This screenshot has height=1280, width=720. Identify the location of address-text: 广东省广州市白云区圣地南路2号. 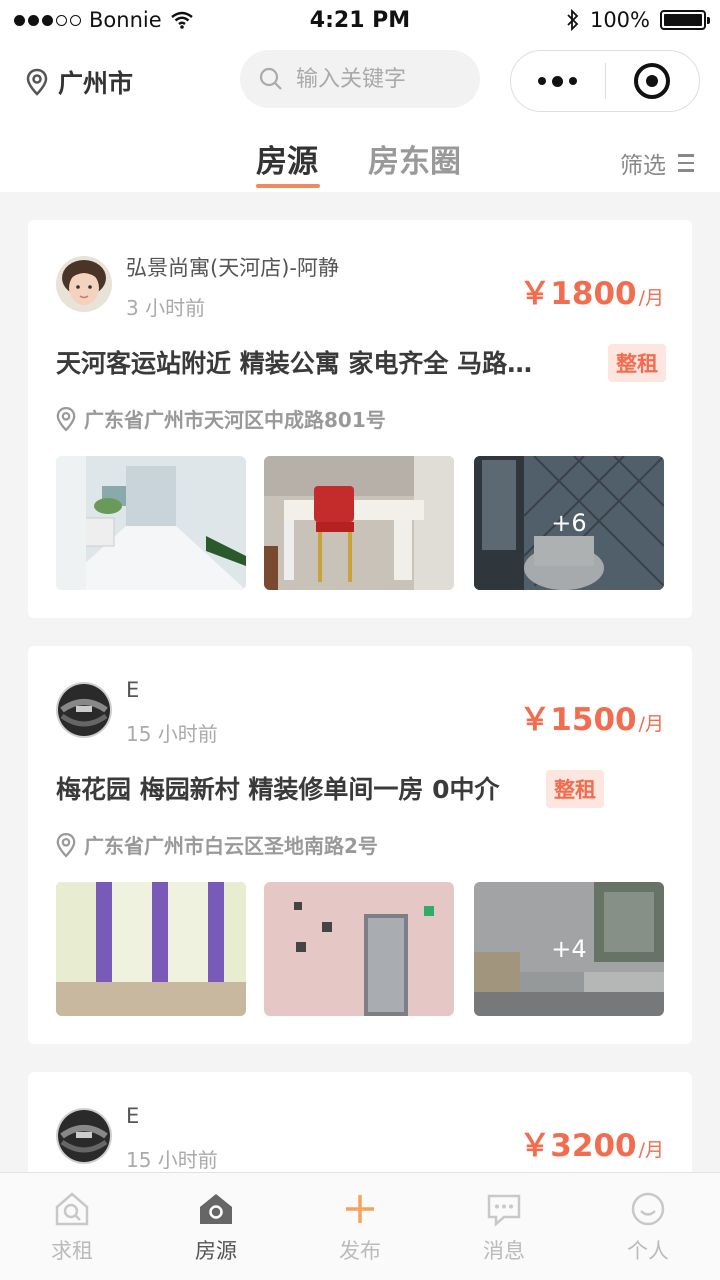
(231, 846).